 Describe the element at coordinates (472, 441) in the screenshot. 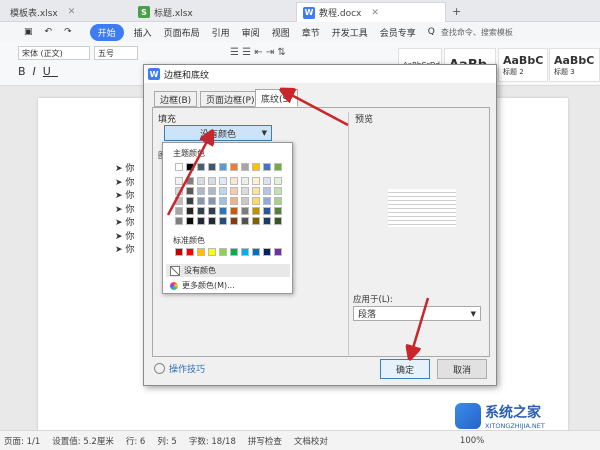

I see `zoom-level: 100%` at that location.